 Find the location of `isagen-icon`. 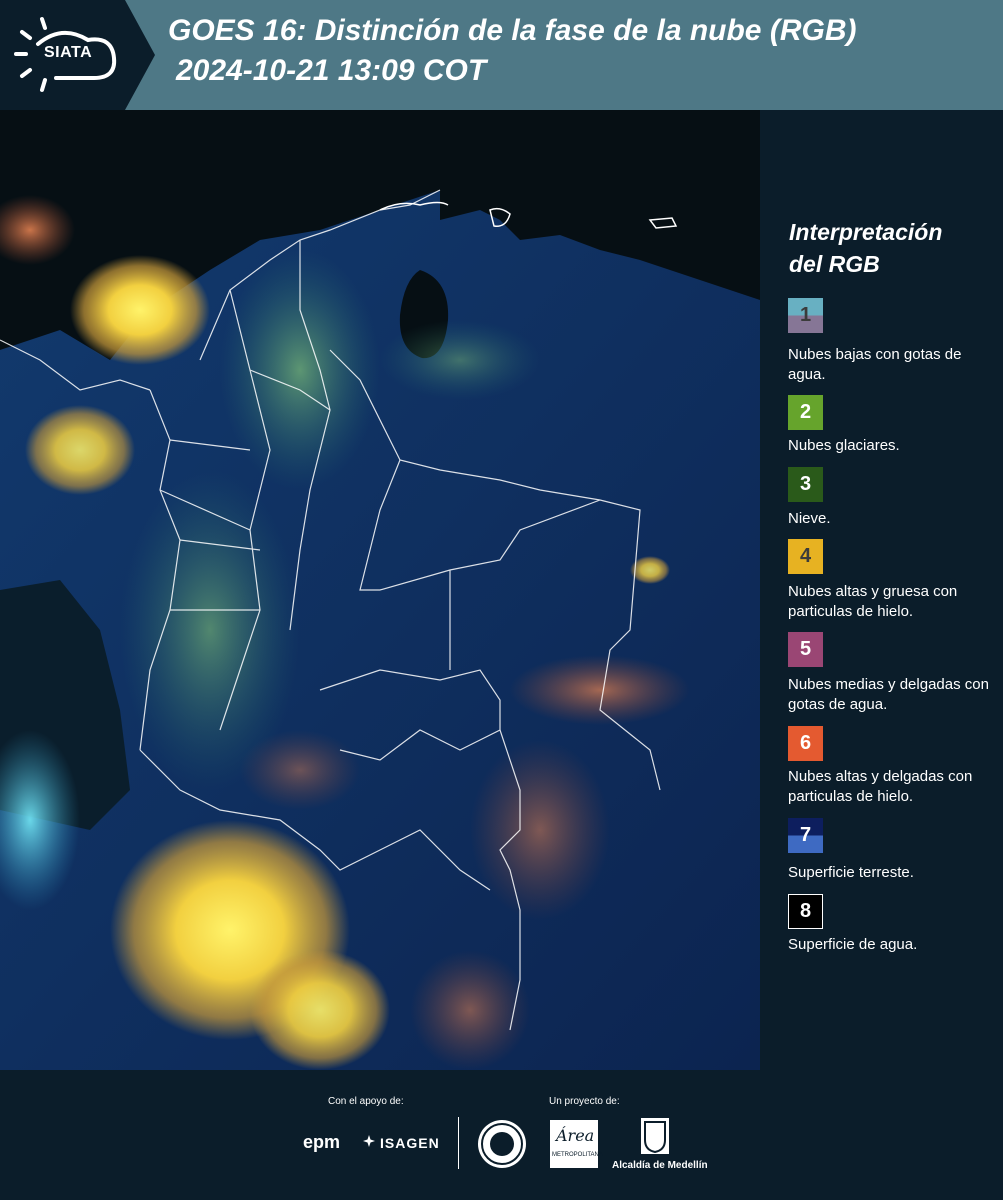

isagen-icon is located at coordinates (369, 1143).